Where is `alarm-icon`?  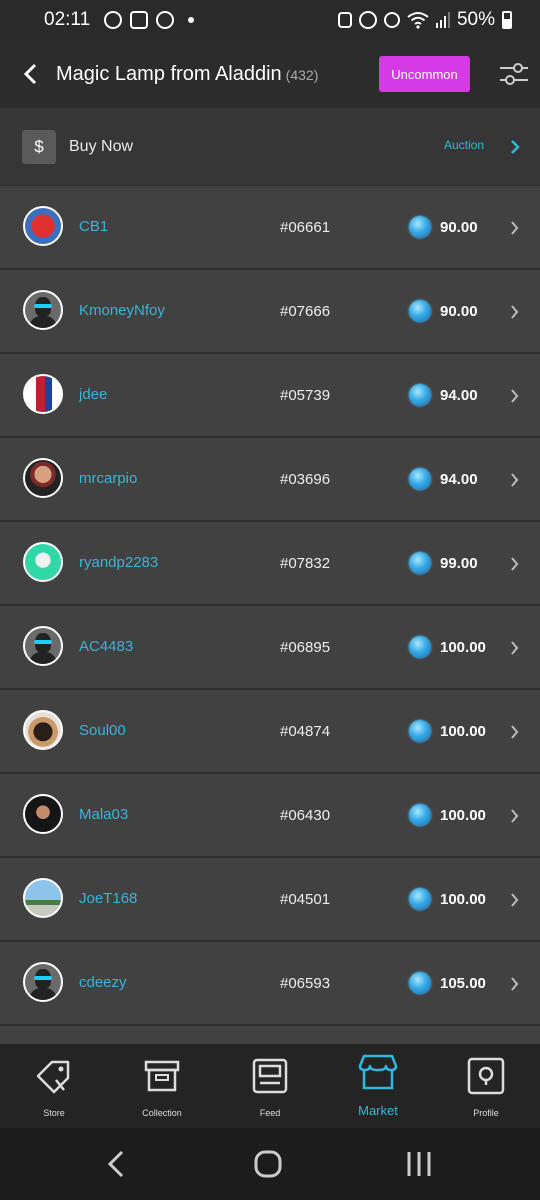
alarm-icon is located at coordinates (367, 20).